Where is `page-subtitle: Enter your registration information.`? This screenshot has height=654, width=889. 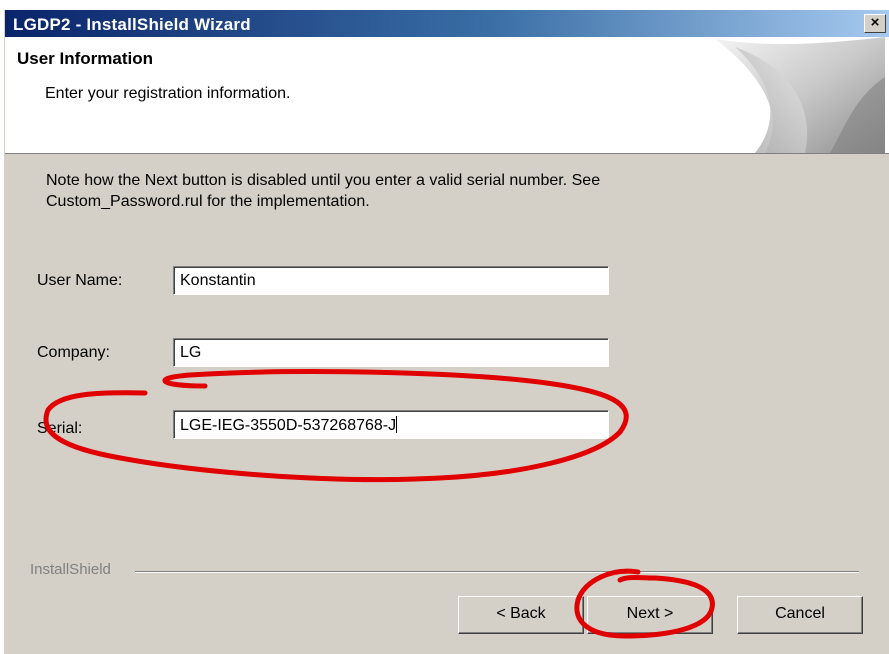 page-subtitle: Enter your registration information. is located at coordinates (168, 93).